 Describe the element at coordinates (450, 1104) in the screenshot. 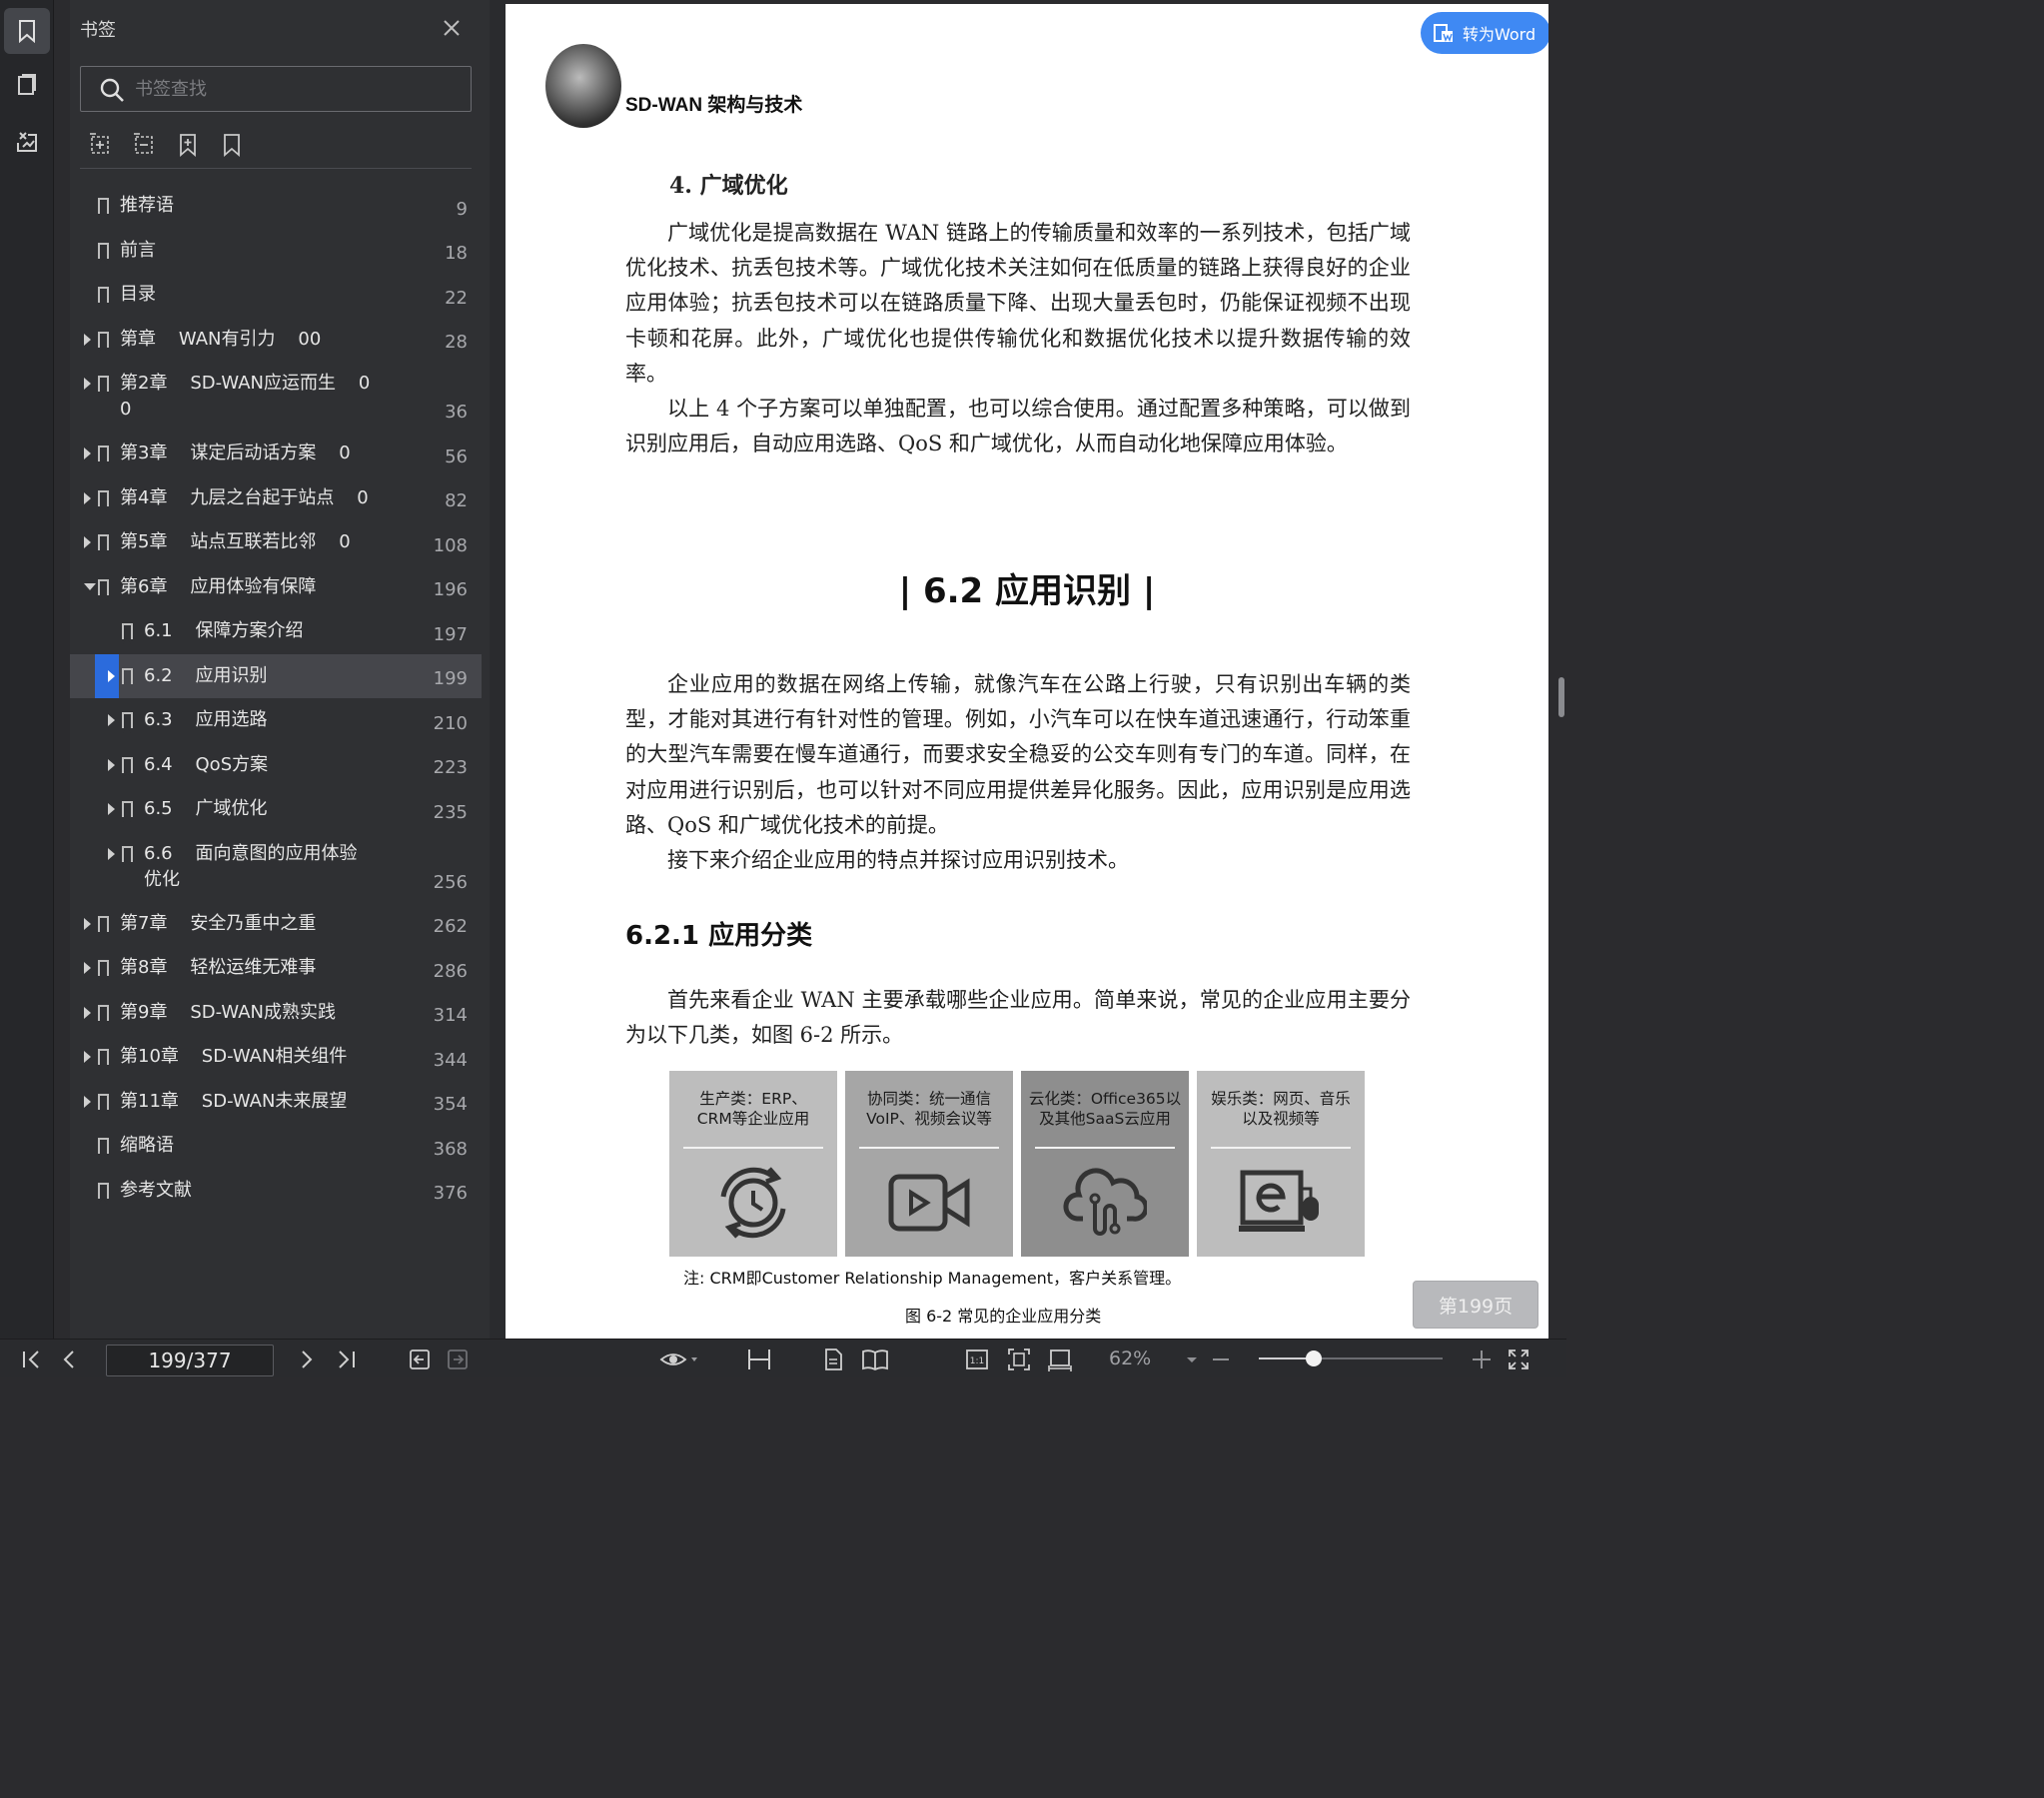

I see `bookmark-page-number: 354` at that location.